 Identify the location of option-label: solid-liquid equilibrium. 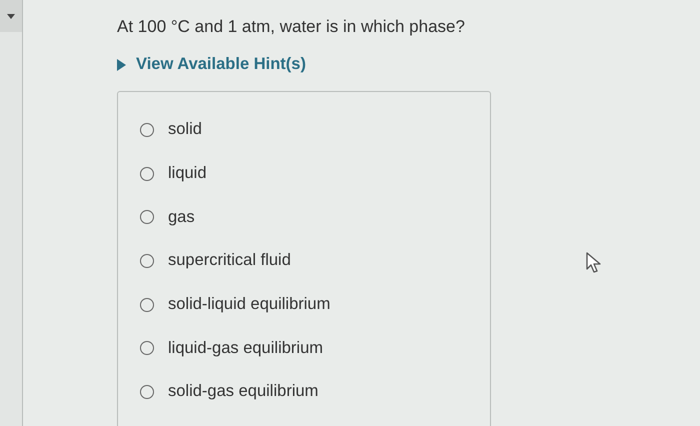
(249, 304).